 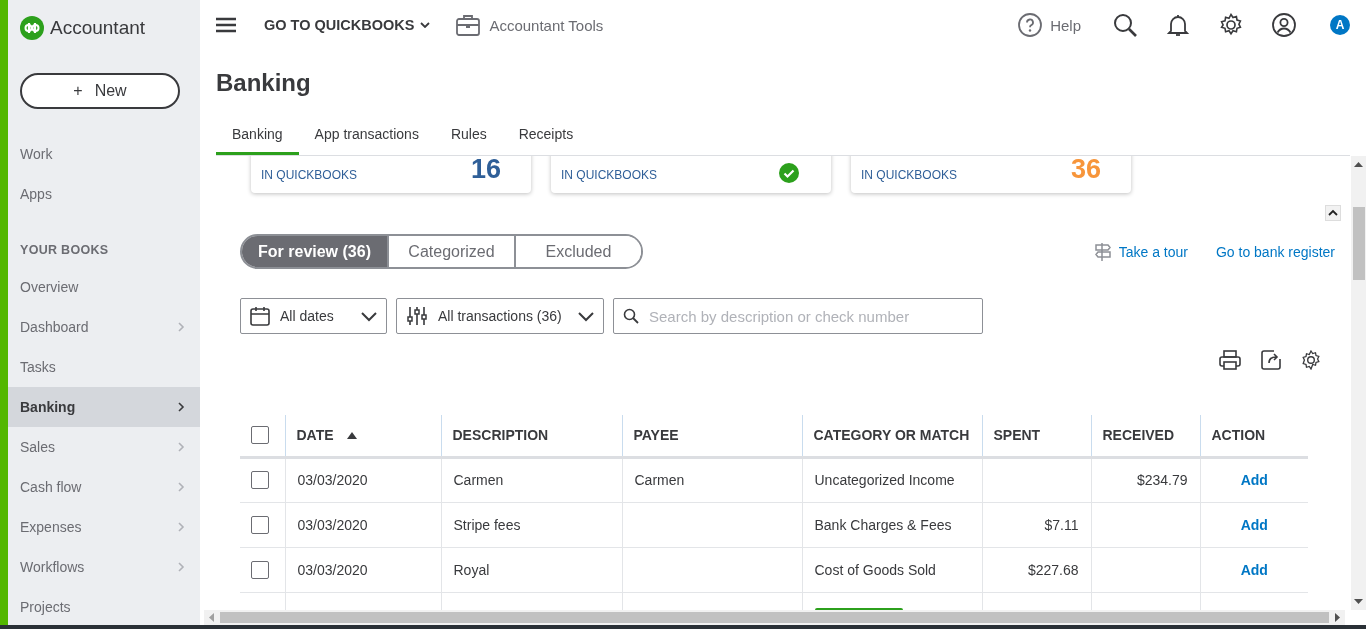 I want to click on sidebar-item: Overview, so click(x=104, y=287).